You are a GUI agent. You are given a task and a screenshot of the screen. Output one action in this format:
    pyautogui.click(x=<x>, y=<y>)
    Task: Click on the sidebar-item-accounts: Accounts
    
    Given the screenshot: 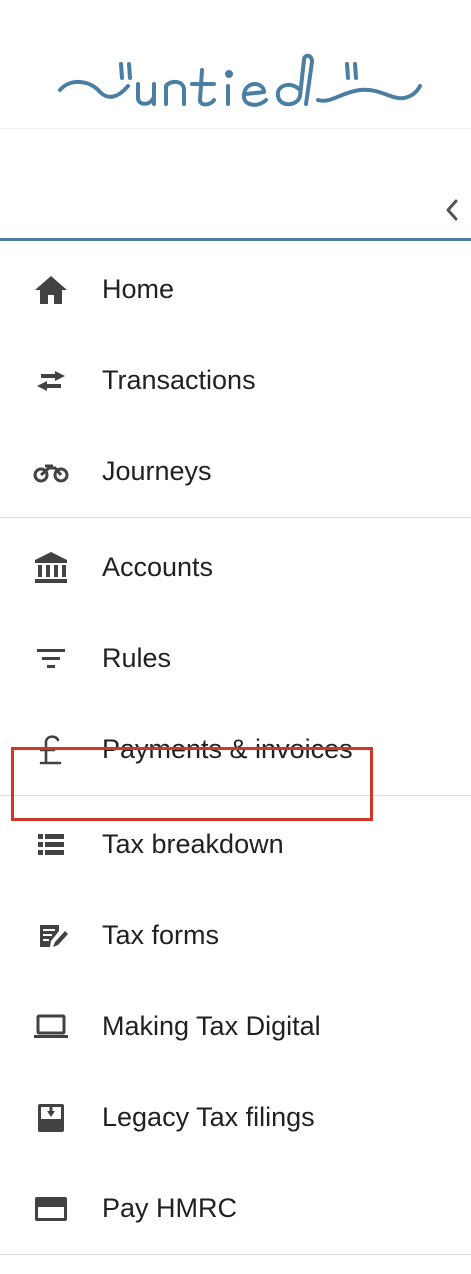 What is the action you would take?
    pyautogui.click(x=235, y=567)
    